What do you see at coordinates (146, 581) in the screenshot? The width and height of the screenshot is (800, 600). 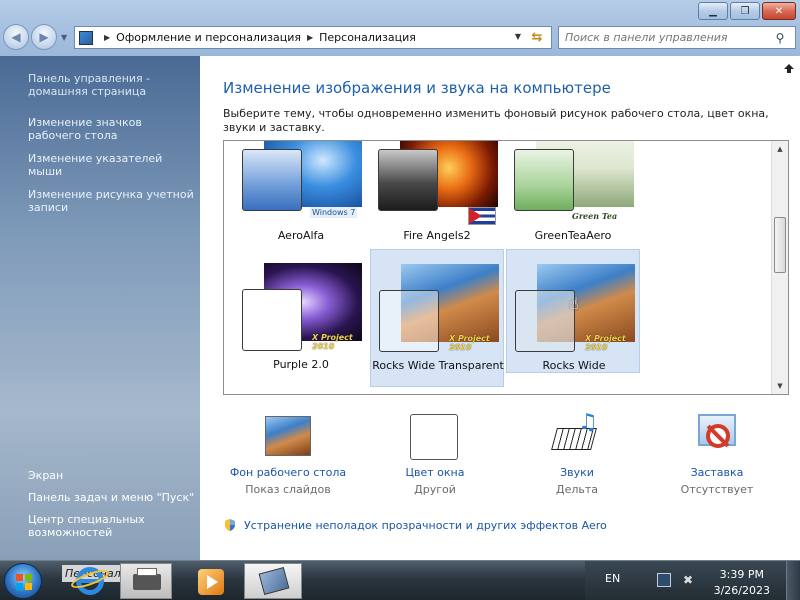 I see `printer-icon` at bounding box center [146, 581].